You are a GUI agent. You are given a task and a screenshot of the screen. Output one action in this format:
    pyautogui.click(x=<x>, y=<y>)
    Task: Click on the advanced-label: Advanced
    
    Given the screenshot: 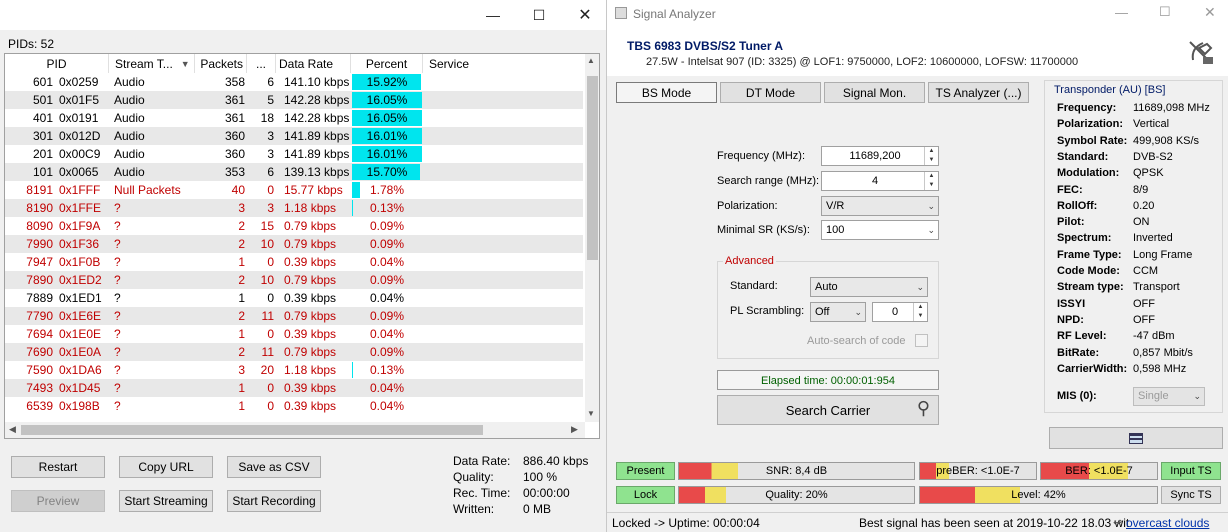 What is the action you would take?
    pyautogui.click(x=749, y=261)
    